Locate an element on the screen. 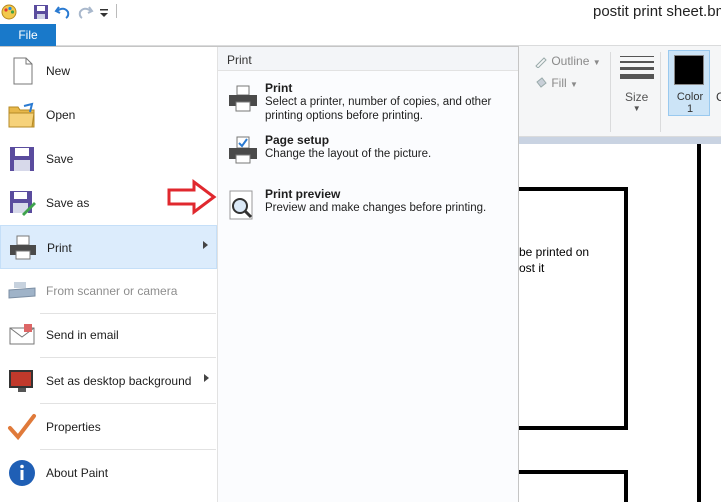 The height and width of the screenshot is (502, 721). redo-icon is located at coordinates (85, 12).